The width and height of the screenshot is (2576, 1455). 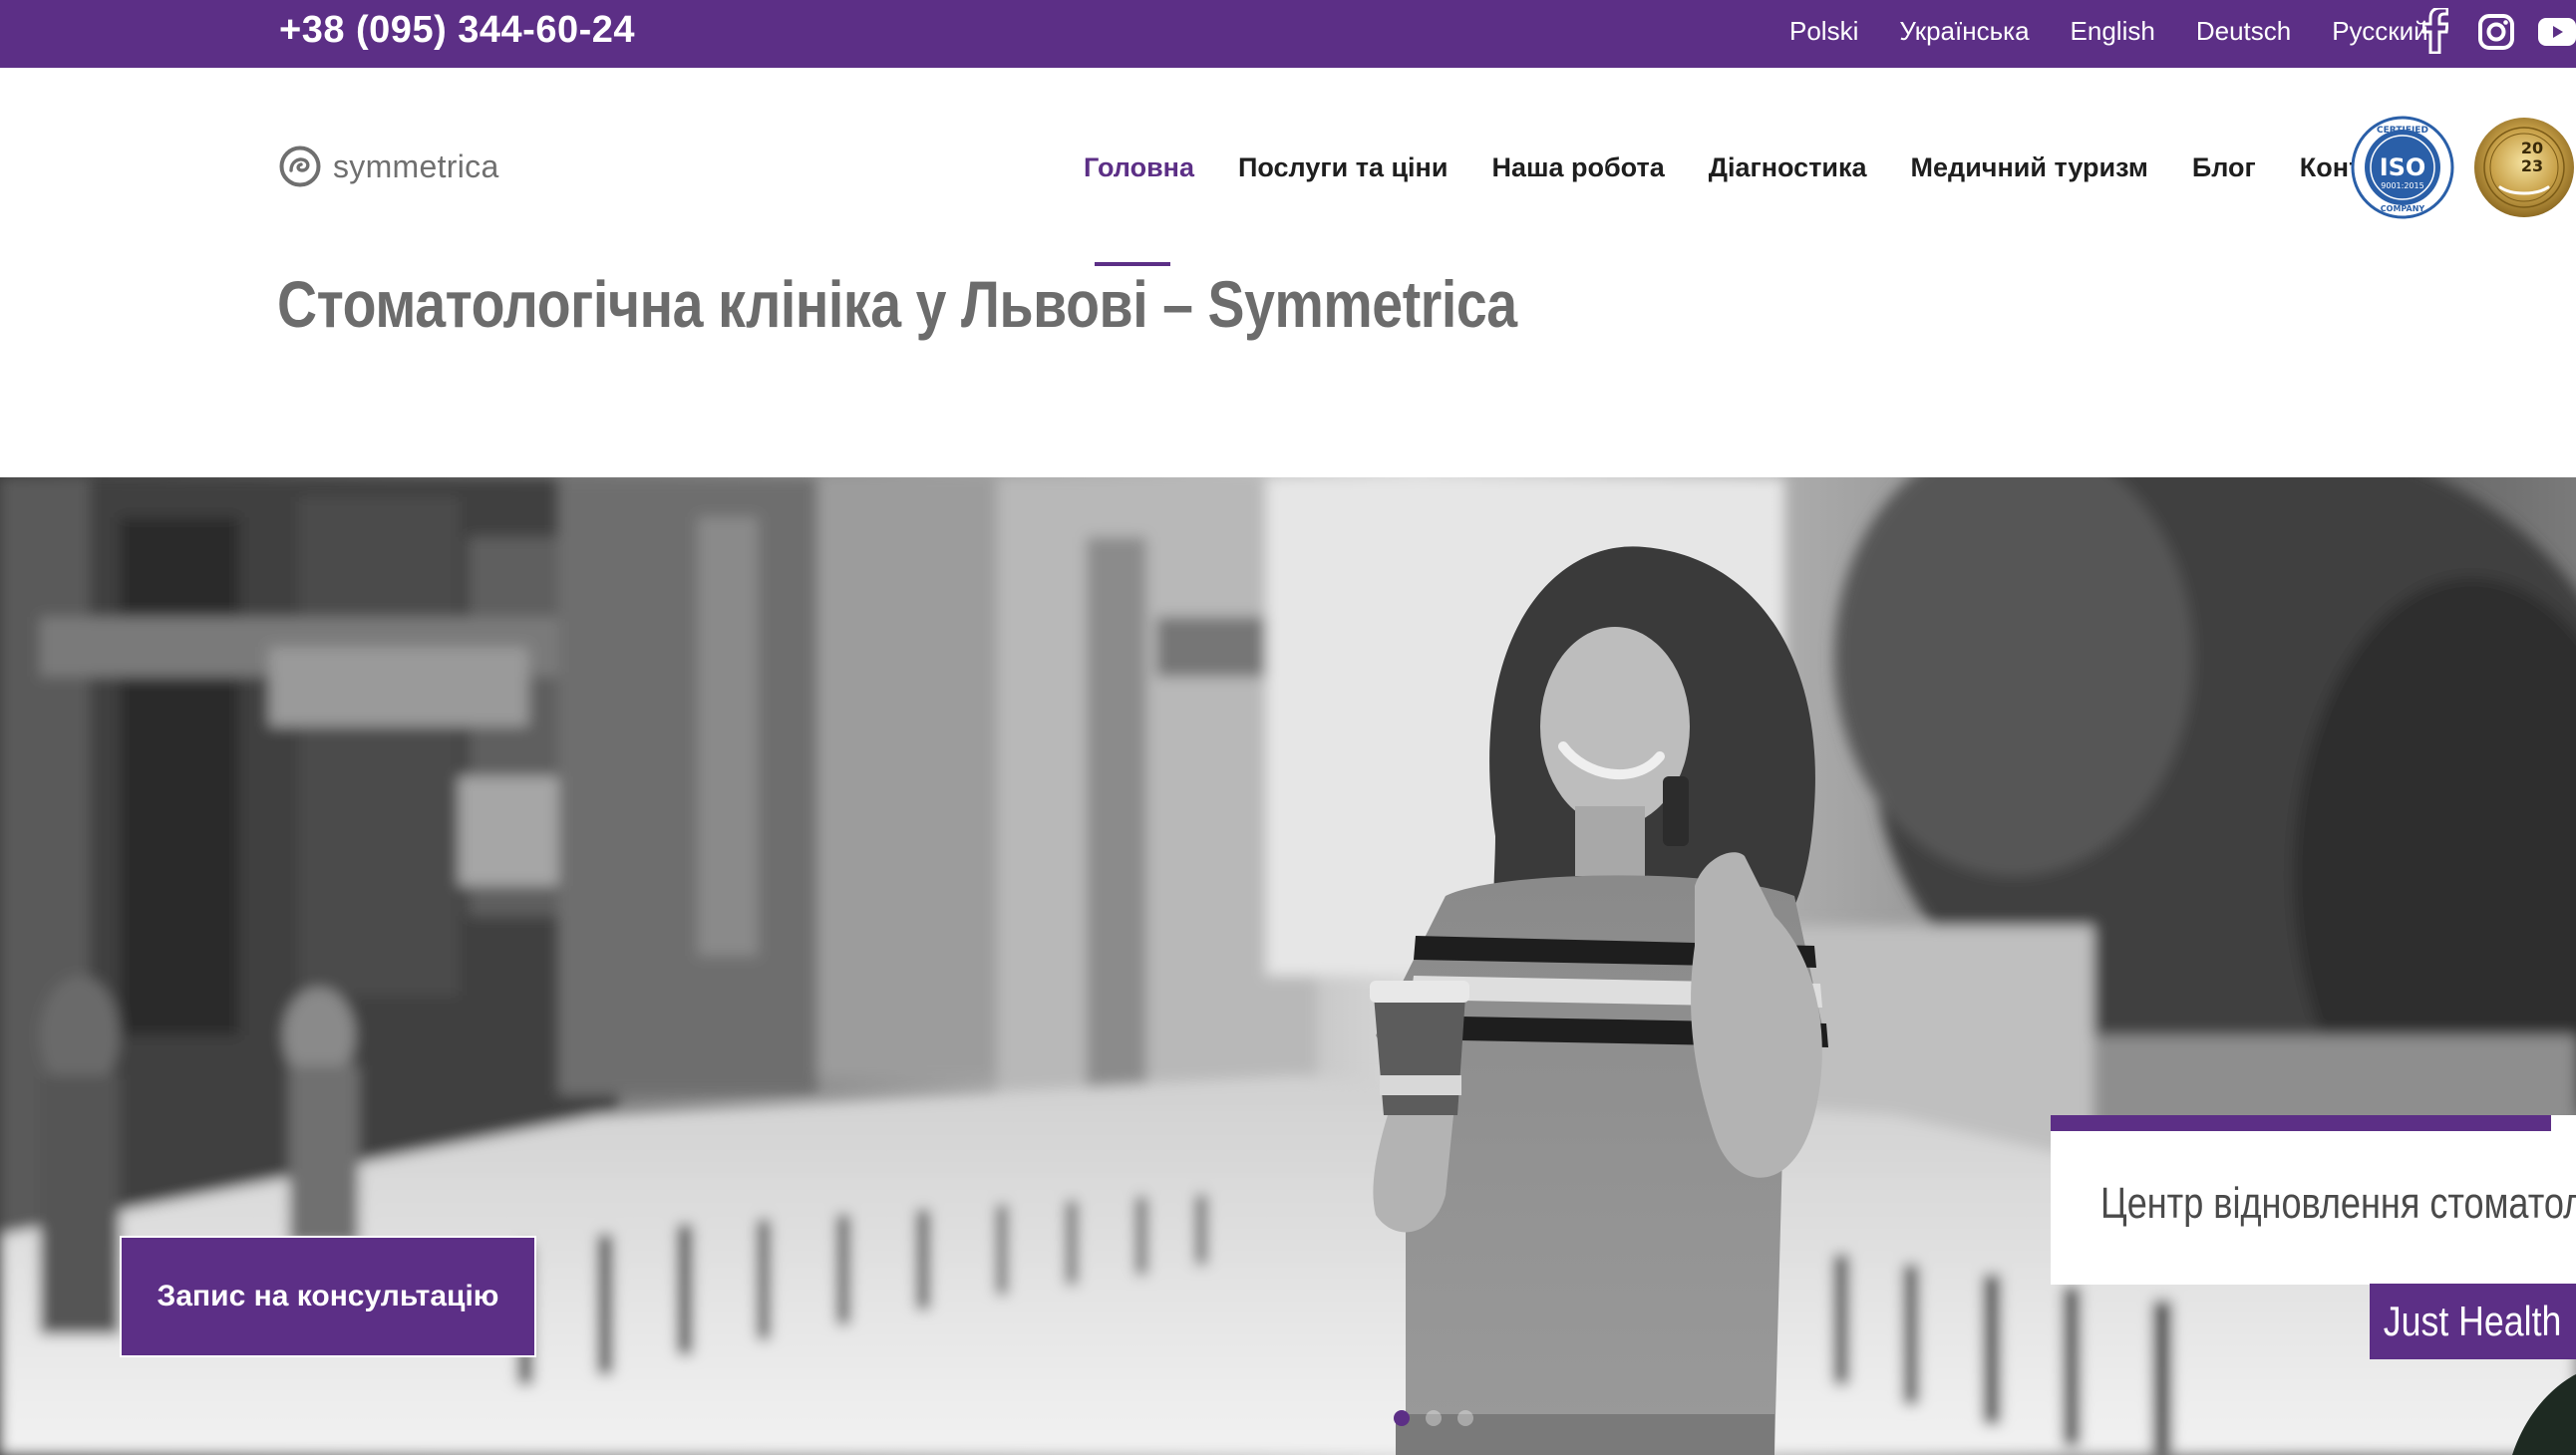 What do you see at coordinates (2301, 1123) in the screenshot?
I see `card-accent-bar` at bounding box center [2301, 1123].